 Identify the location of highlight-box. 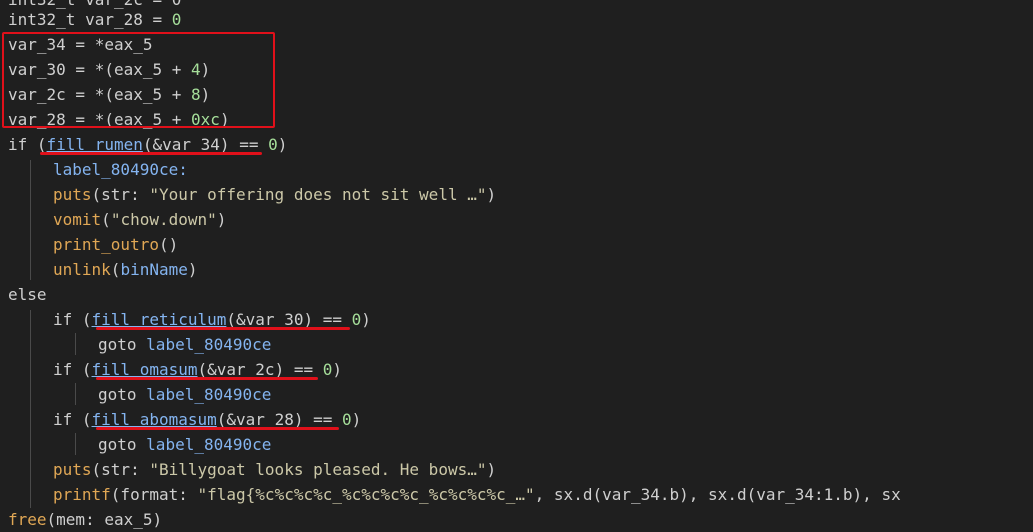
(138, 80).